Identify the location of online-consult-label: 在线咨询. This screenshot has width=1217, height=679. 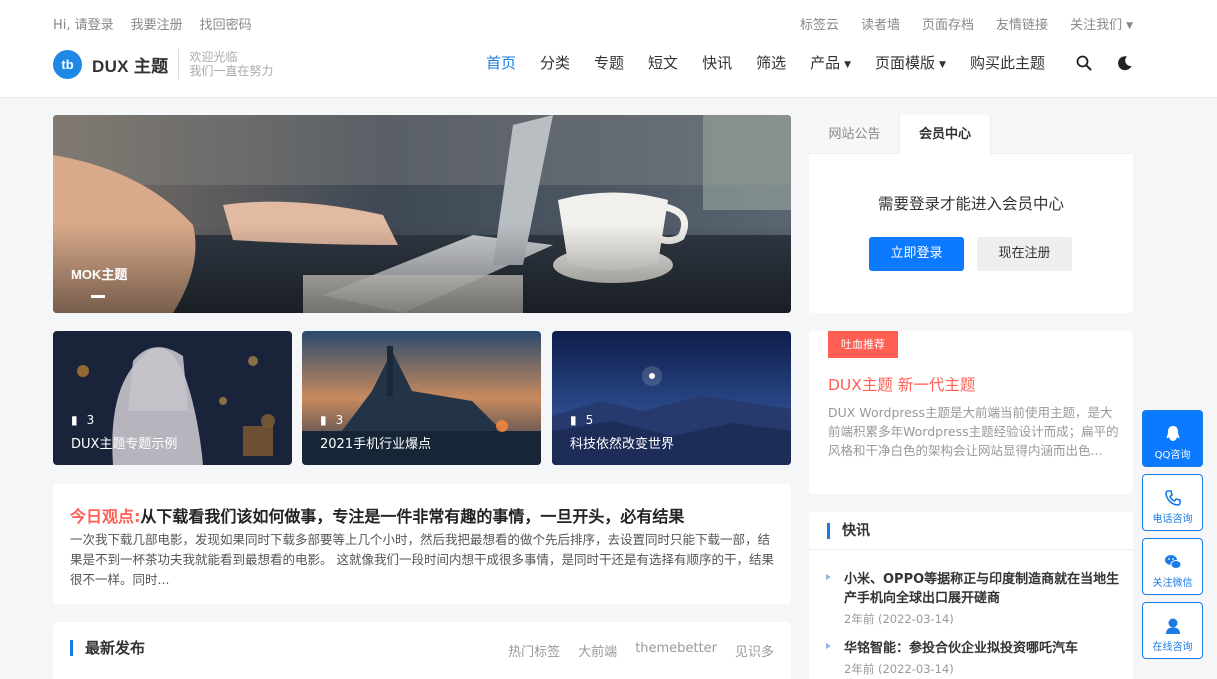
(1172, 647).